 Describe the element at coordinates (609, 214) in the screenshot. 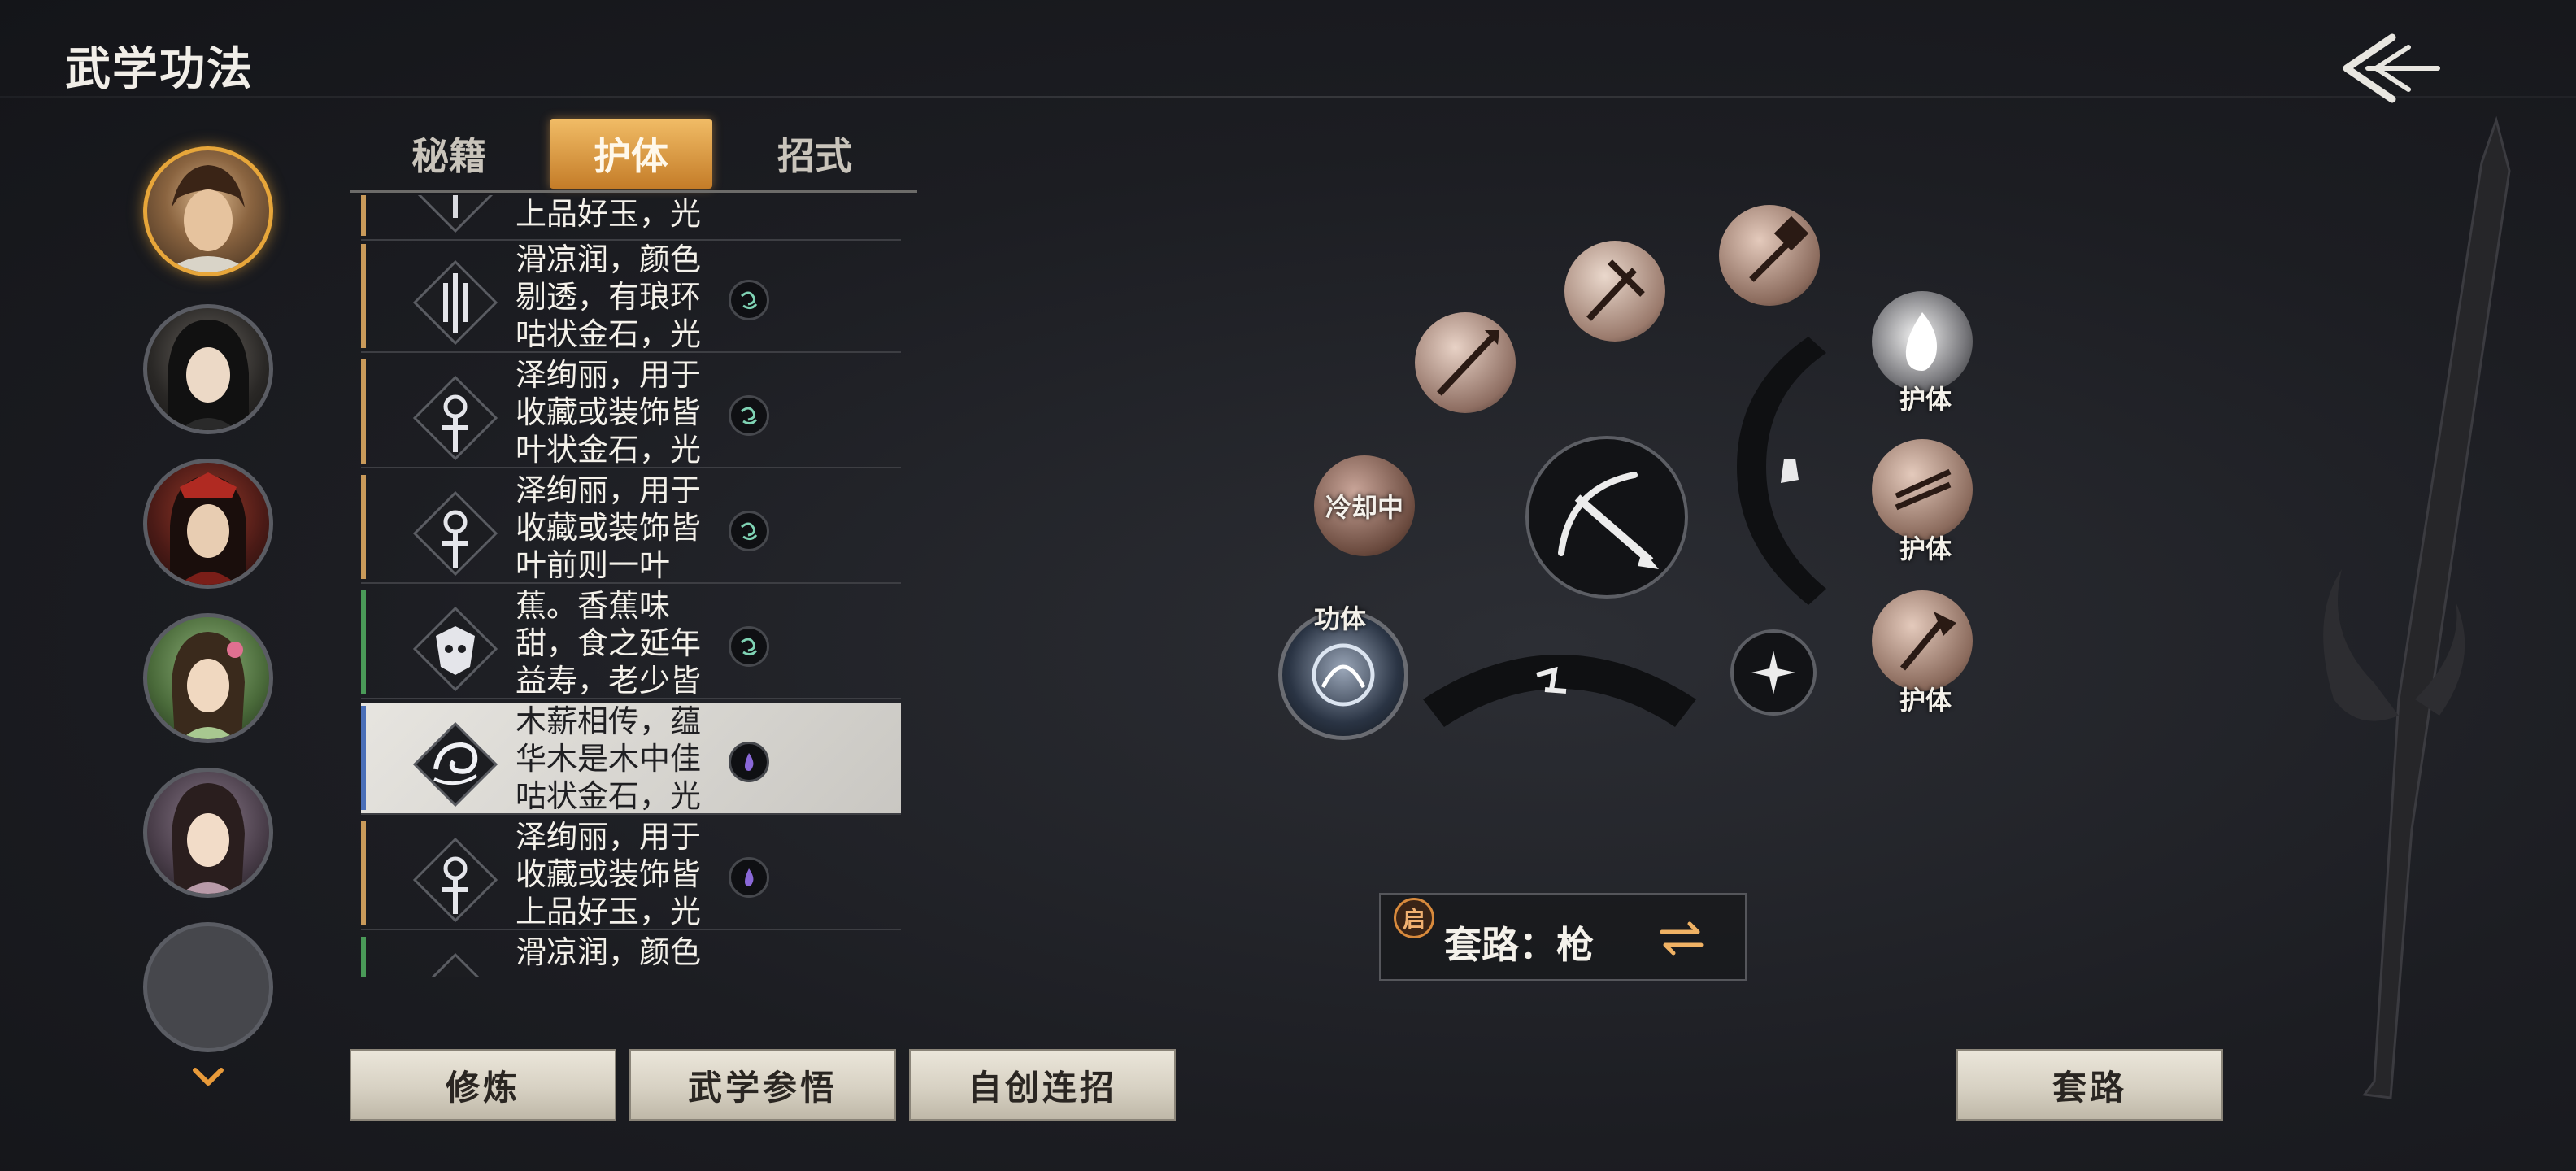

I see `skill-description: 上品好玉，光` at that location.